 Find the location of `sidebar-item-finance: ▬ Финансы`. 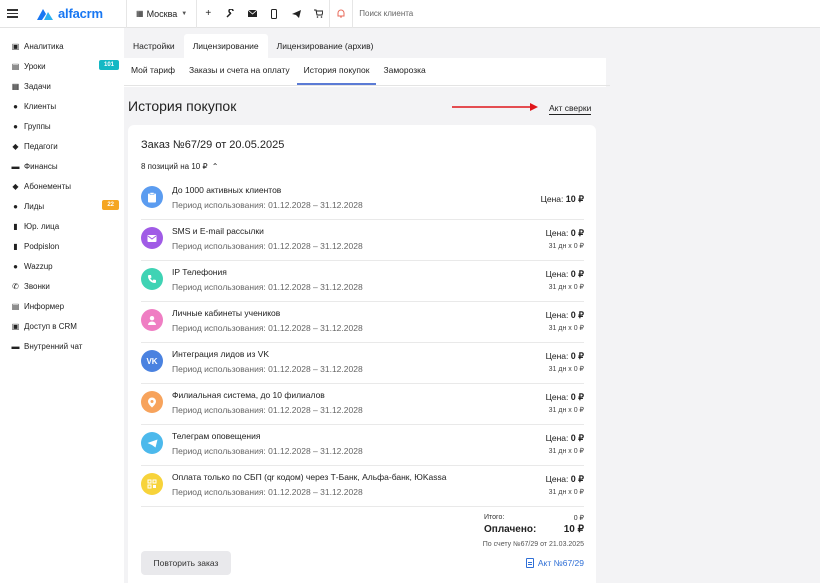

sidebar-item-finance: ▬ Финансы is located at coordinates (62, 166).